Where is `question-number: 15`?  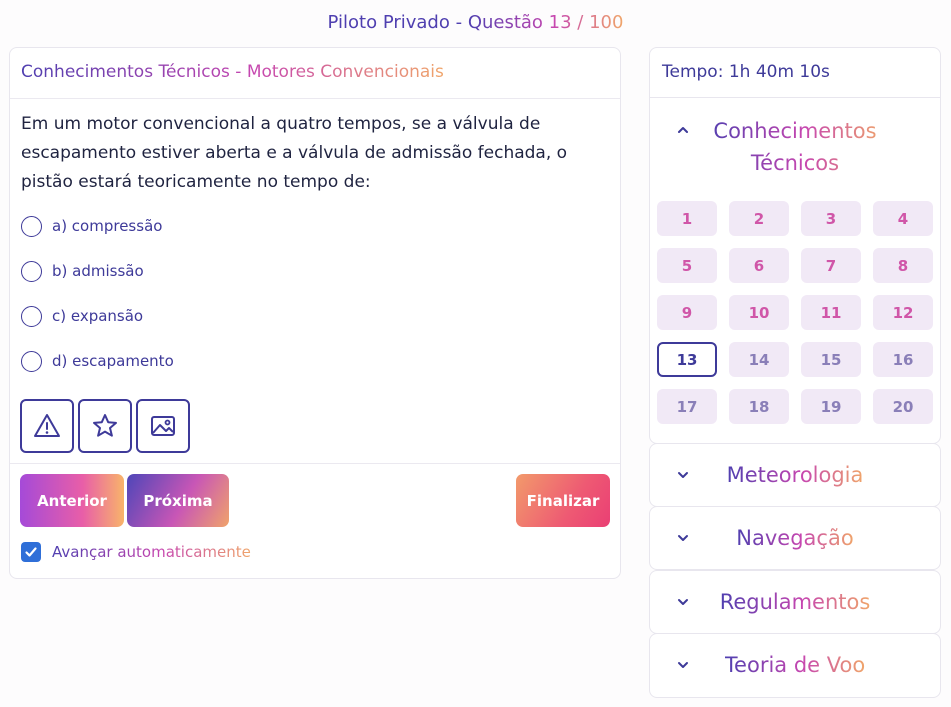
question-number: 15 is located at coordinates (831, 359).